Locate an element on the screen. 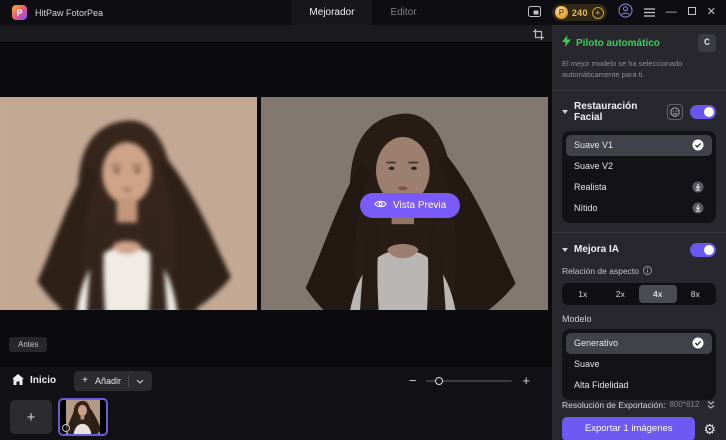  eye-icon is located at coordinates (380, 205).